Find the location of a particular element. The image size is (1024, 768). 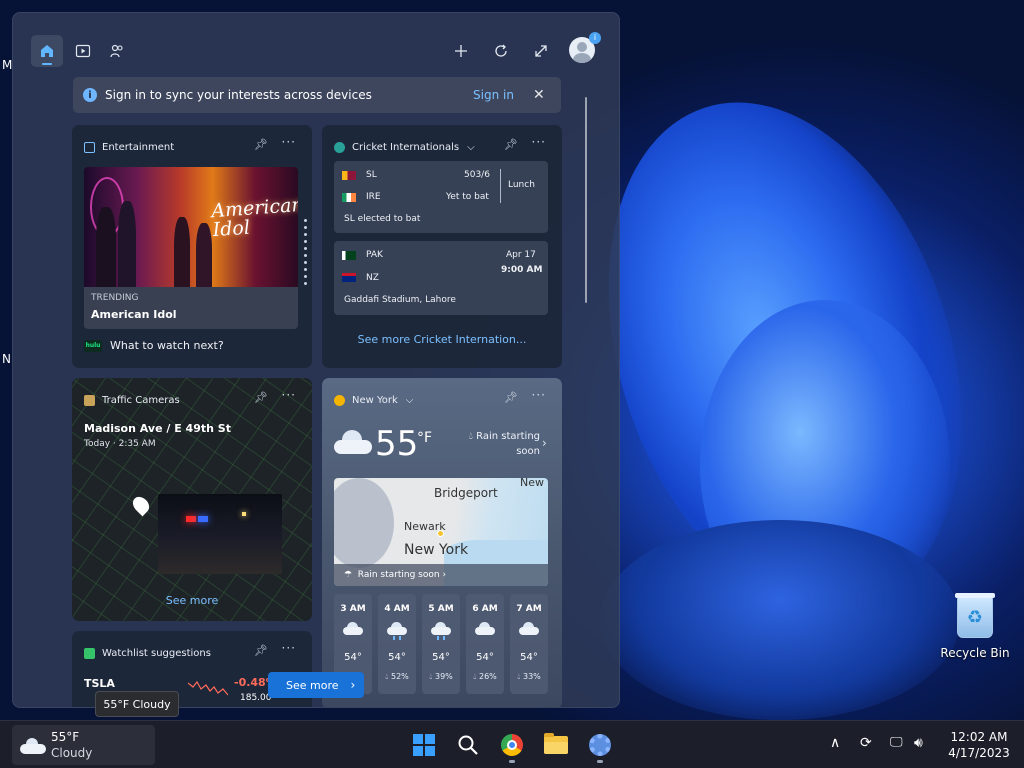

rain-cloud-icon is located at coordinates (441, 631).